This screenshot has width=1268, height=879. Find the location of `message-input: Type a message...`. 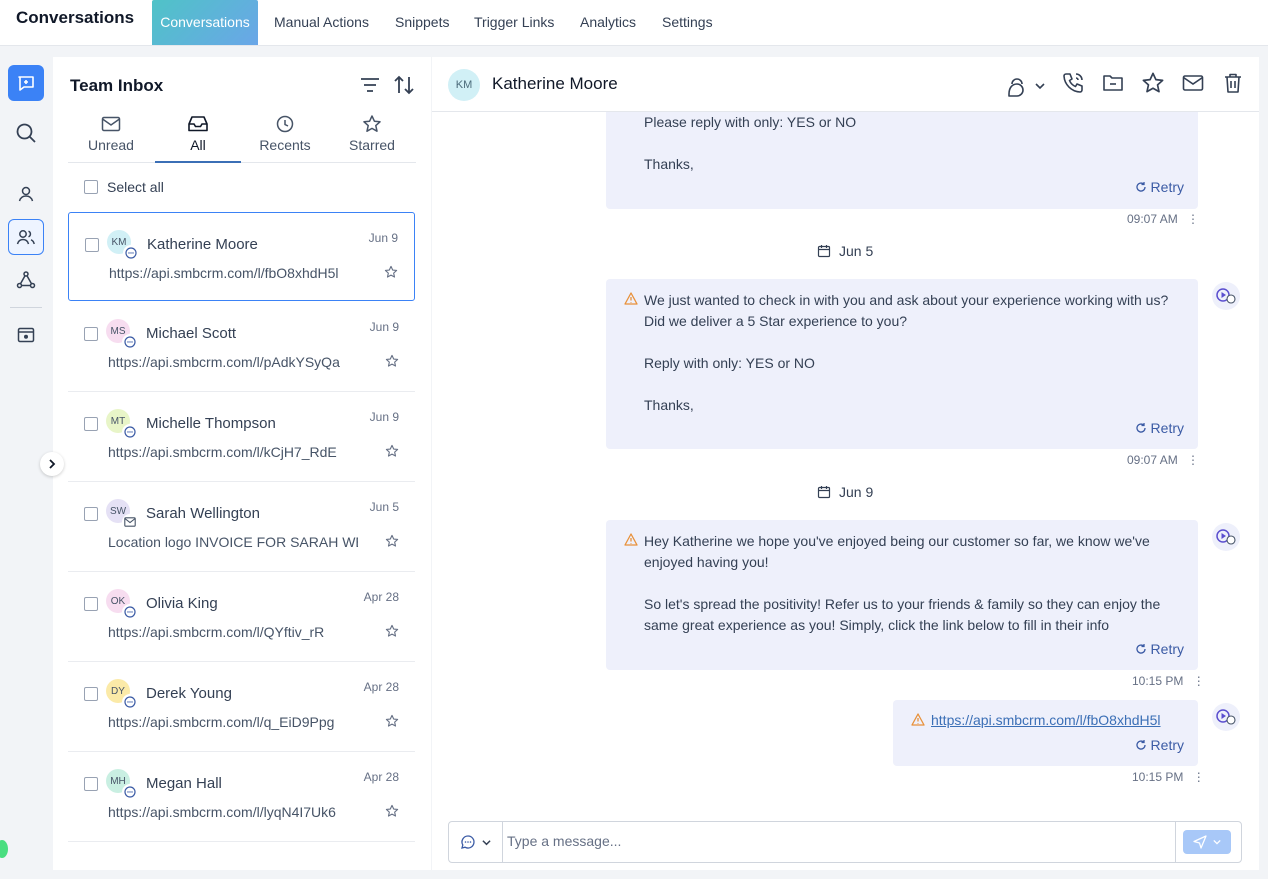

message-input: Type a message... is located at coordinates (564, 841).